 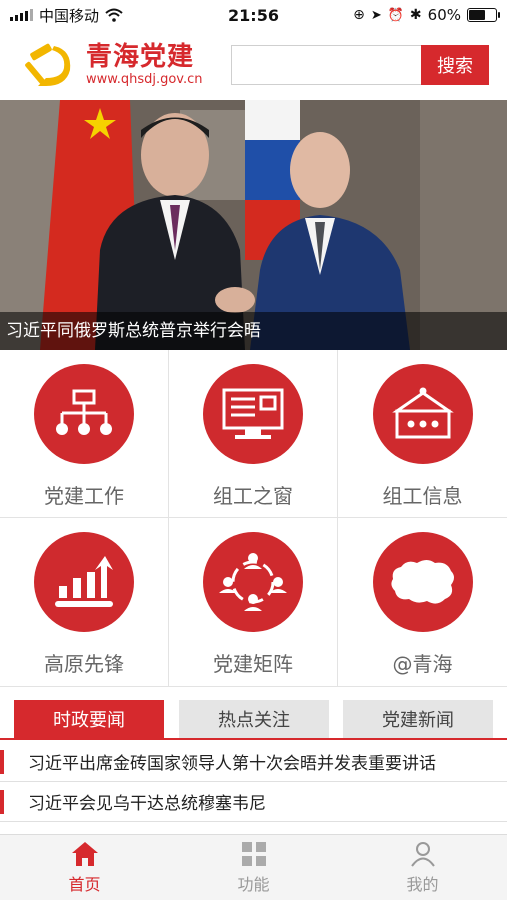 I want to click on tab-politics: 时政要闻, so click(x=89, y=719).